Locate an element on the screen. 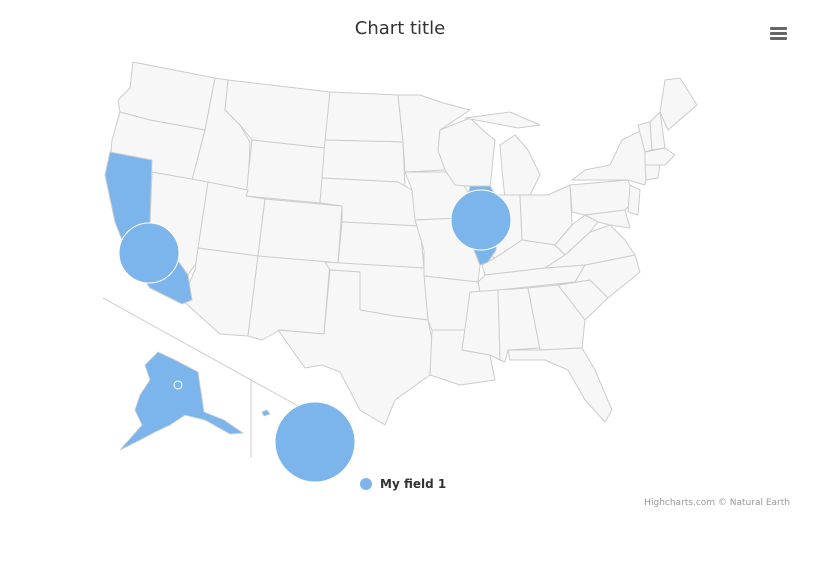 This screenshot has width=829, height=561. credits-link: Highcharts.com © Natural Earth is located at coordinates (717, 503).